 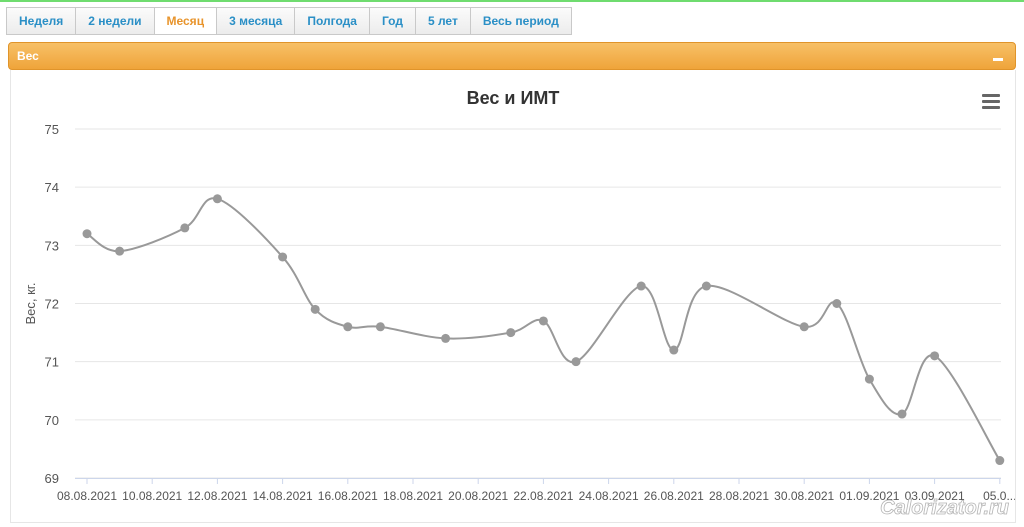 I want to click on y-tick-label: 71, so click(x=52, y=362).